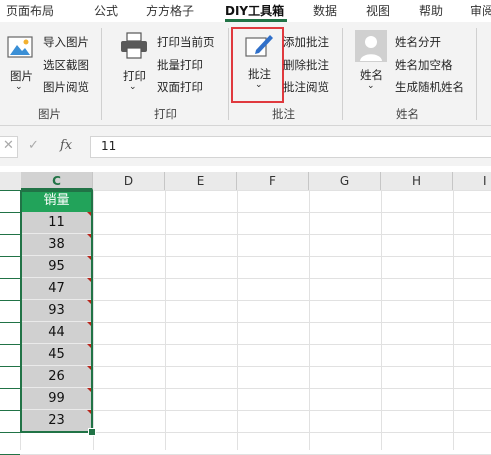 The width and height of the screenshot is (491, 455). Describe the element at coordinates (325, 10) in the screenshot. I see `tab-data: 数据` at that location.